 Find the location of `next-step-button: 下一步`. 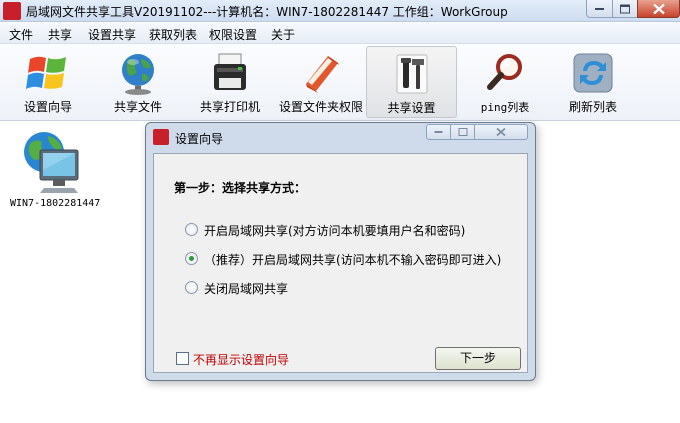

next-step-button: 下一步 is located at coordinates (478, 358).